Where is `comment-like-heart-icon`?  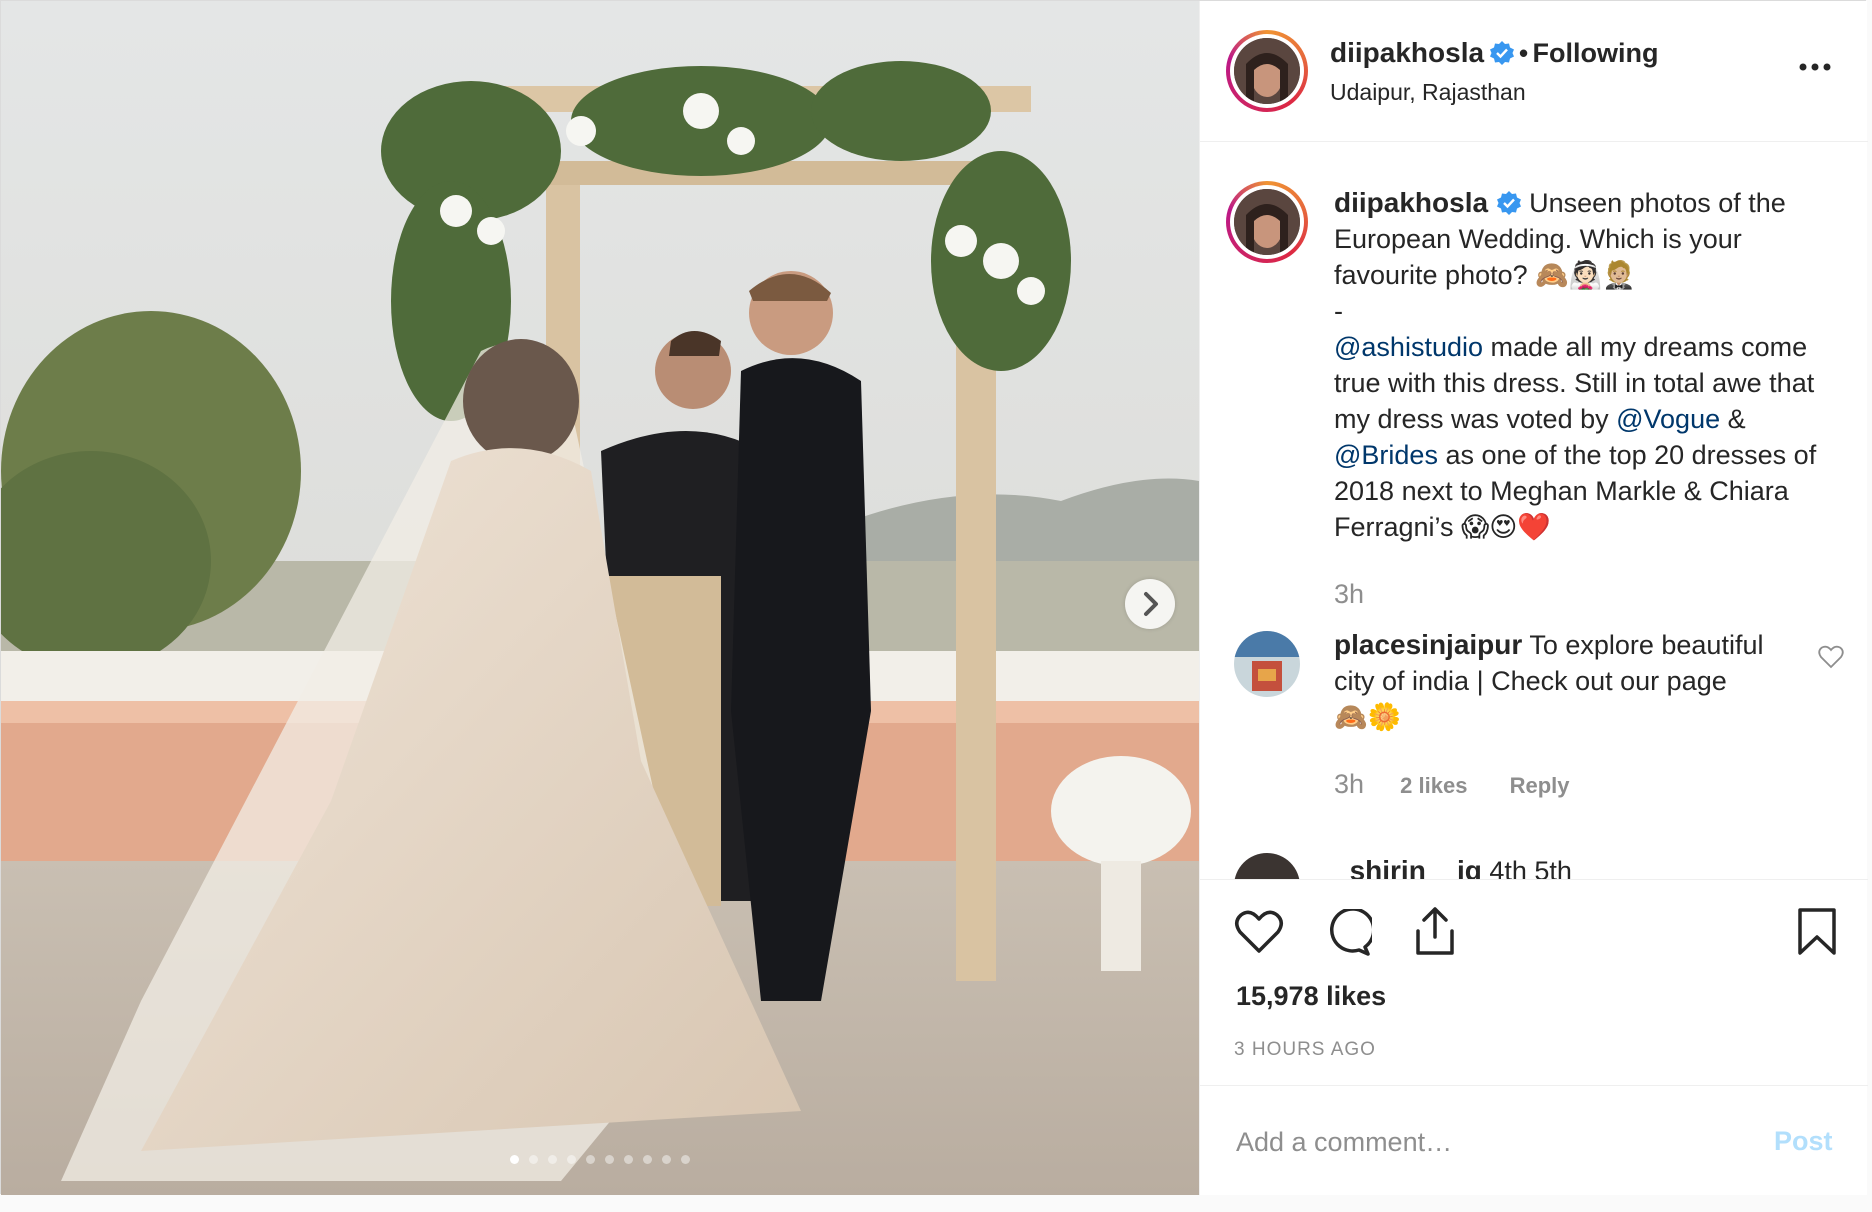
comment-like-heart-icon is located at coordinates (1831, 657).